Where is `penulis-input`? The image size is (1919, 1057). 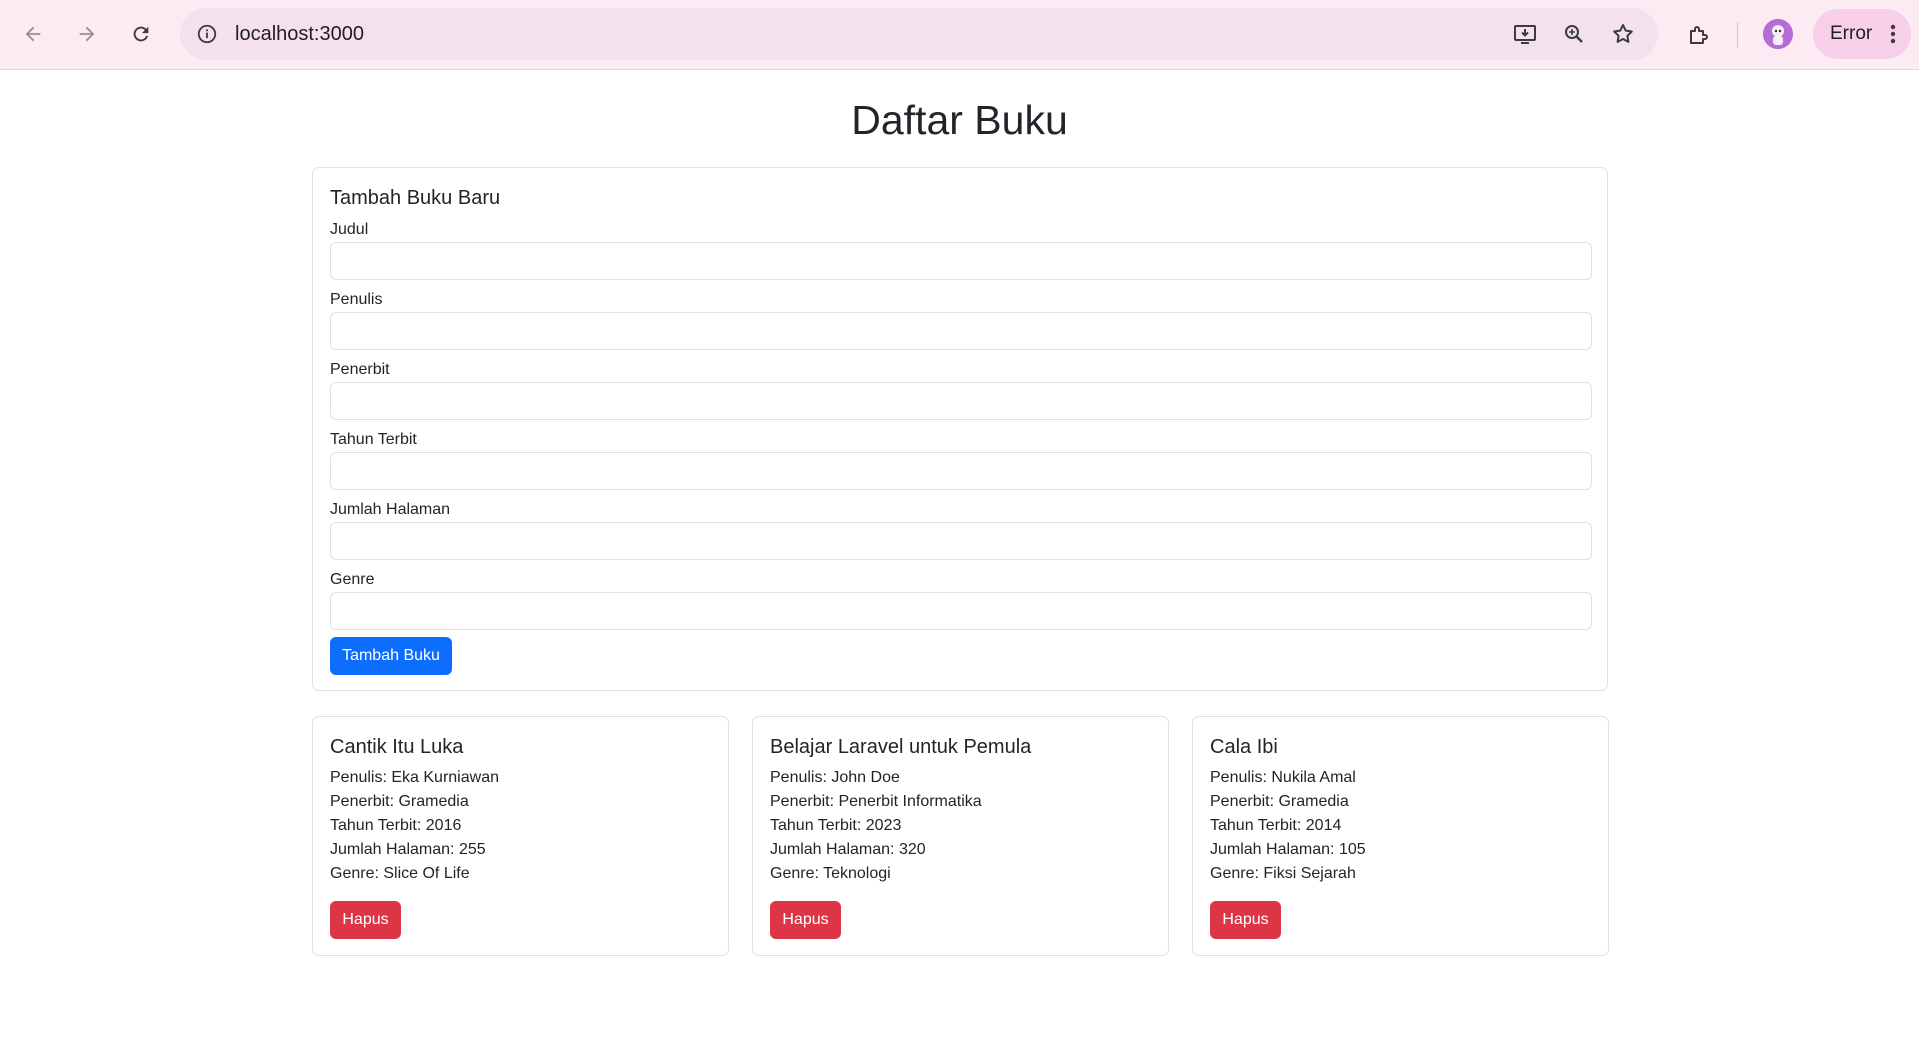
penulis-input is located at coordinates (961, 331).